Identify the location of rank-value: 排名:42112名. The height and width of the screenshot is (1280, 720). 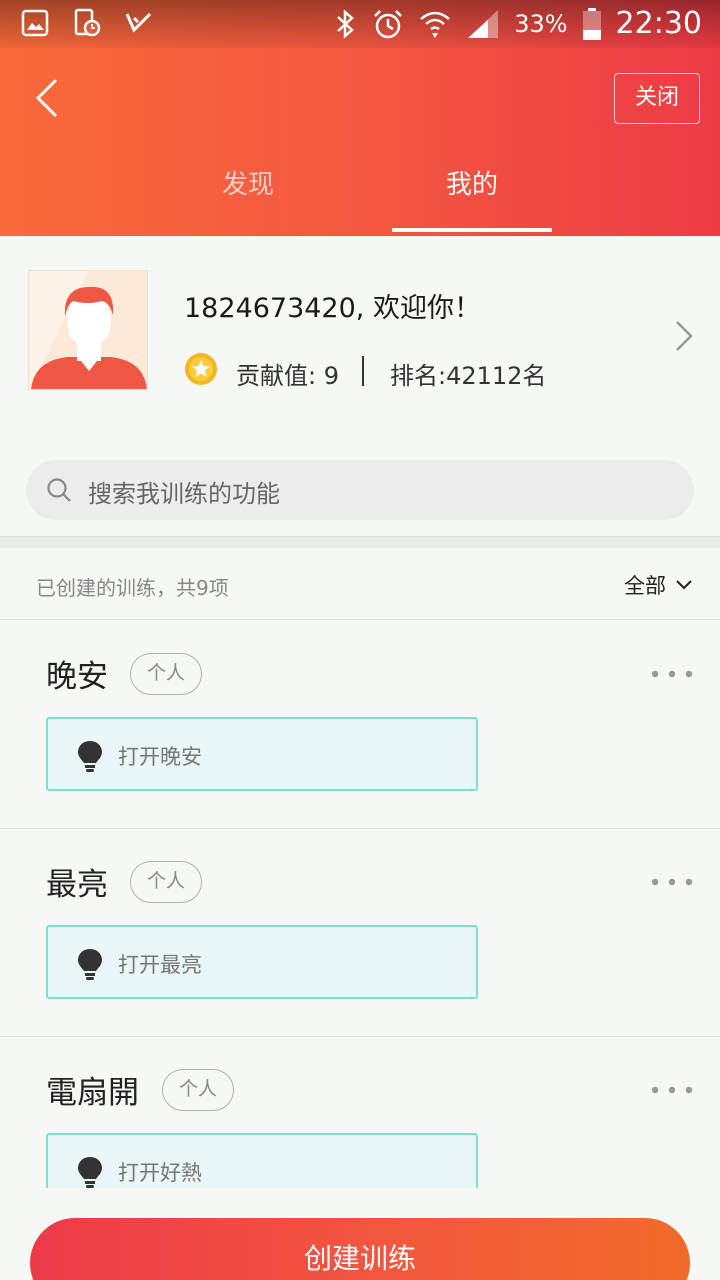
(468, 376).